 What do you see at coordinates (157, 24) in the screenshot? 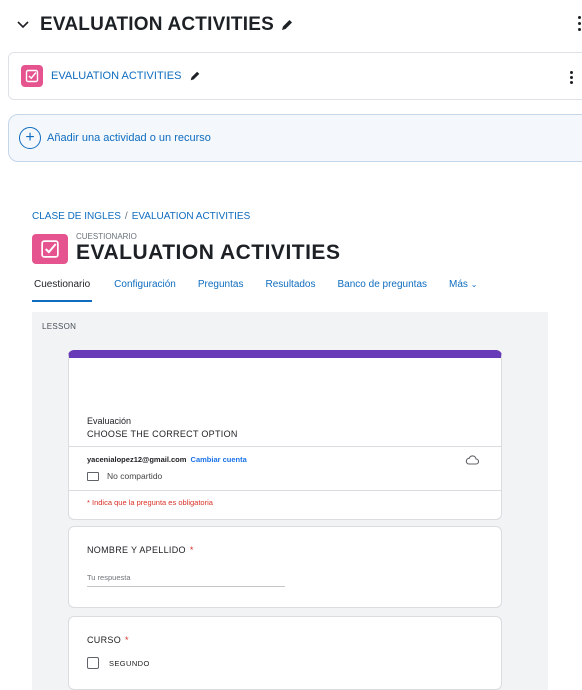
I see `section-title: EVALUATION ACTIVITIES` at bounding box center [157, 24].